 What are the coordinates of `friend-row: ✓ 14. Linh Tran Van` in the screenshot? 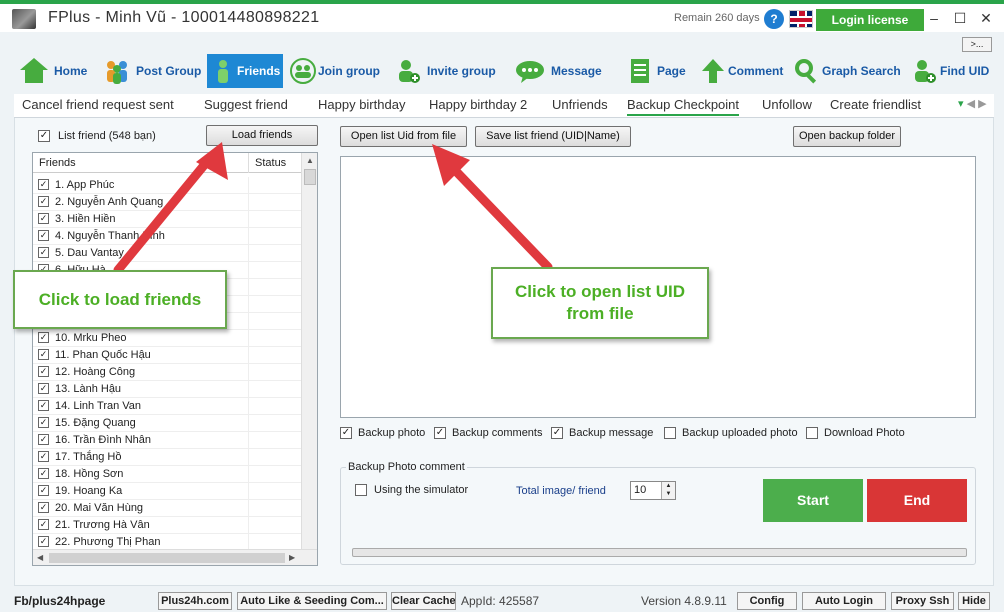 It's located at (167, 406).